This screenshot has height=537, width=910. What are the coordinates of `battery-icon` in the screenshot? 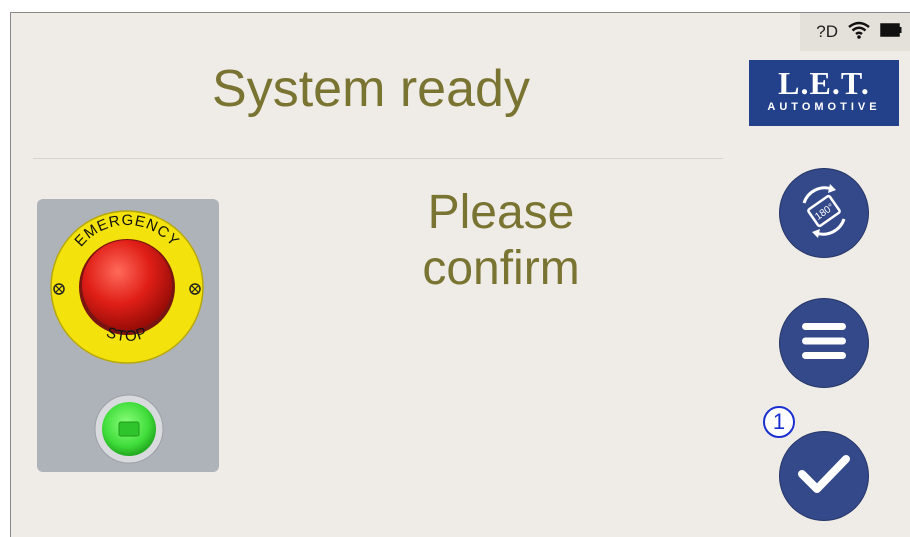 It's located at (891, 32).